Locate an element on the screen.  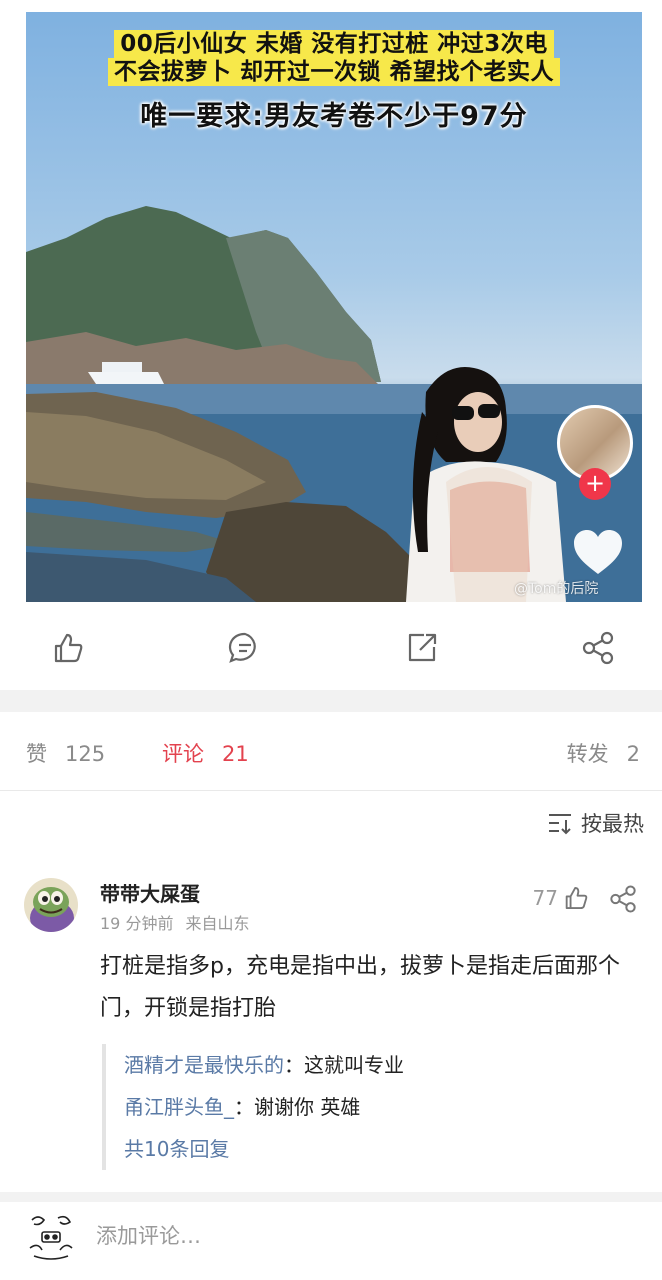
comment-source: 来自山东 is located at coordinates (217, 923).